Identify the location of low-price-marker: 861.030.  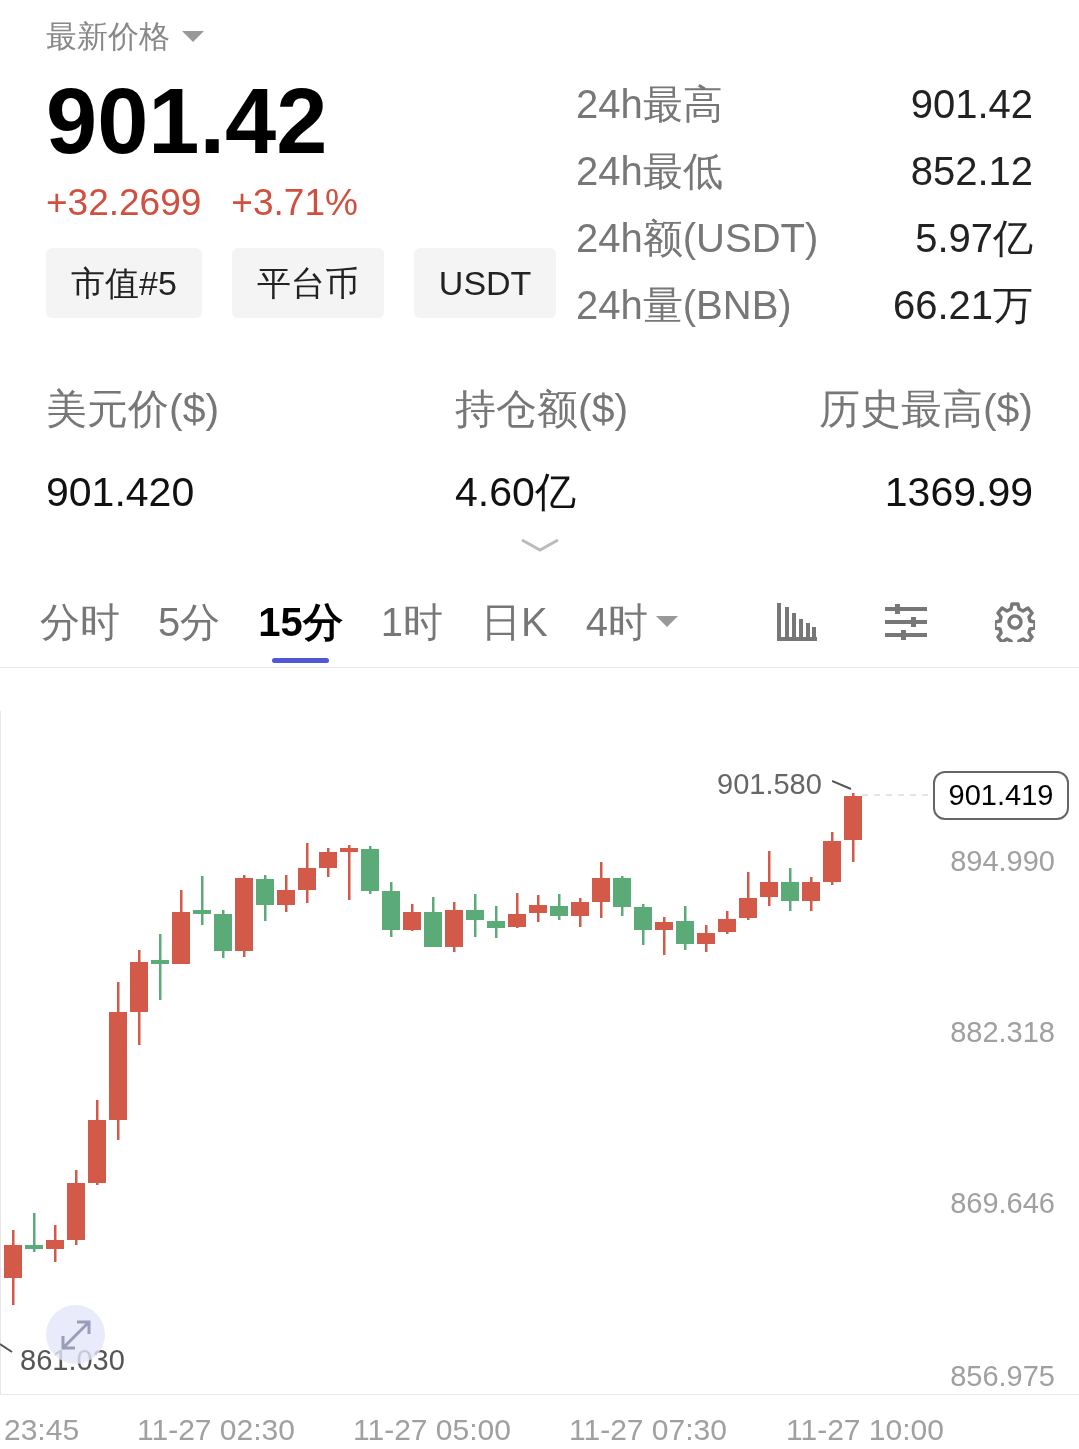
(72, 1360).